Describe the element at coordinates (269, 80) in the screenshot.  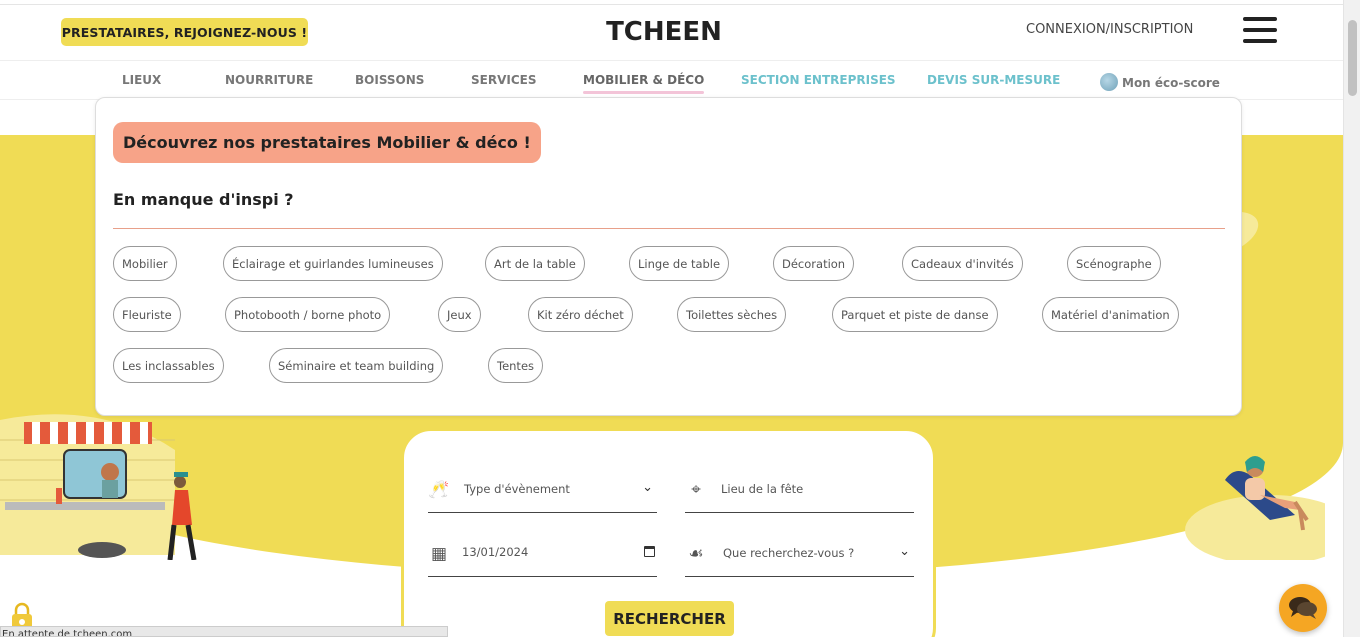
I see `nav-item-nourriture: NOURRITURE` at that location.